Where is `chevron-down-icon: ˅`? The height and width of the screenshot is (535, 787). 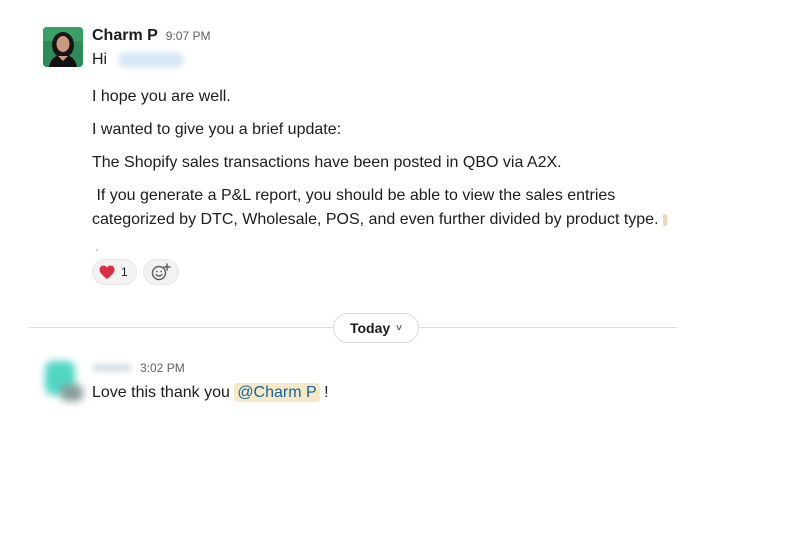 chevron-down-icon: ˅ is located at coordinates (399, 328).